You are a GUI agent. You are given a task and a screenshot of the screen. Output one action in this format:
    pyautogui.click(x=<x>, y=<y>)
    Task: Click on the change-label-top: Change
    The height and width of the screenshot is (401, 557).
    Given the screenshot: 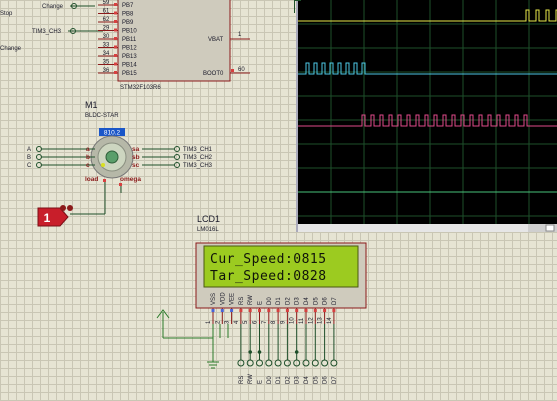 What is the action you would take?
    pyautogui.click(x=53, y=7)
    